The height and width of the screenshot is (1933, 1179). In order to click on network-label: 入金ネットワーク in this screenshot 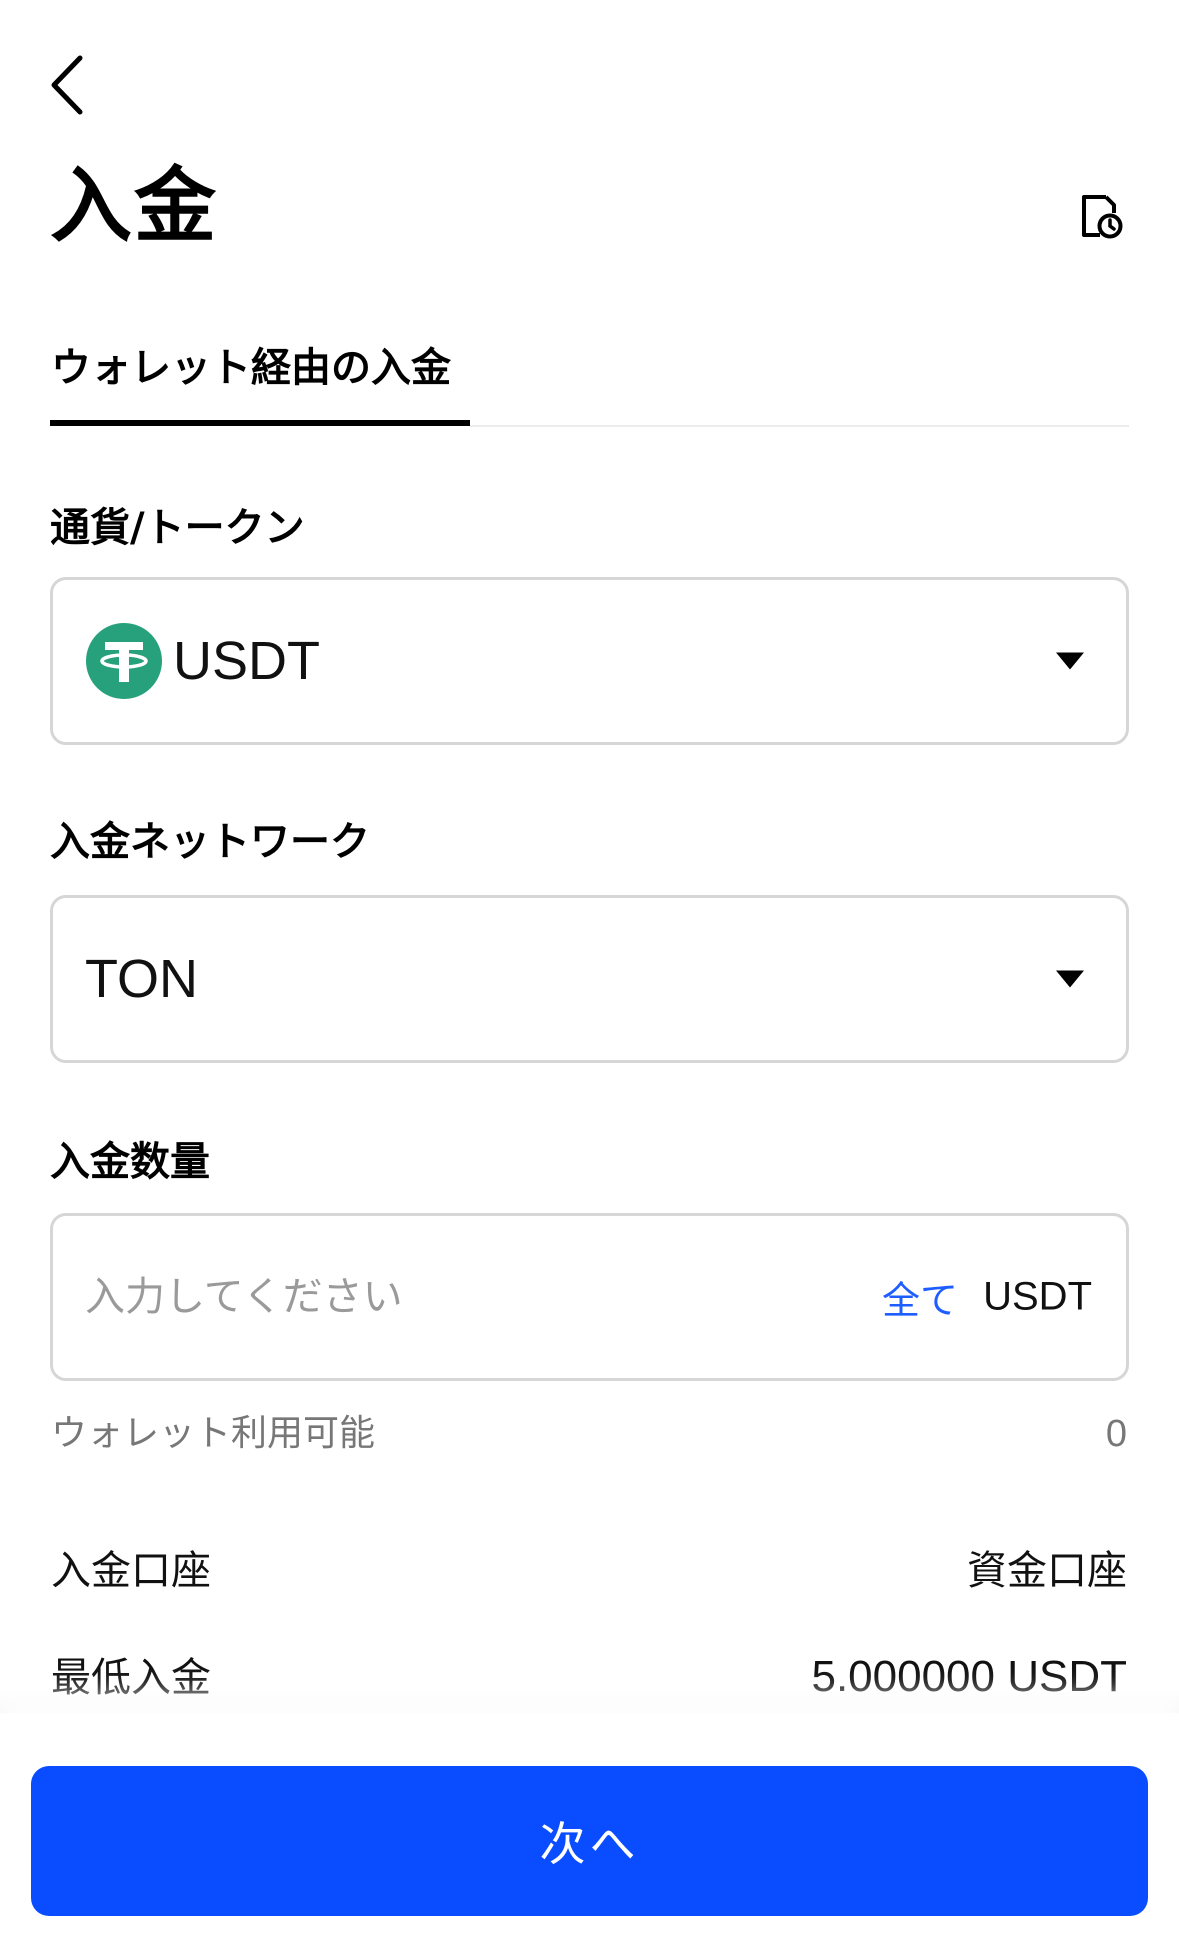, I will do `click(210, 842)`.